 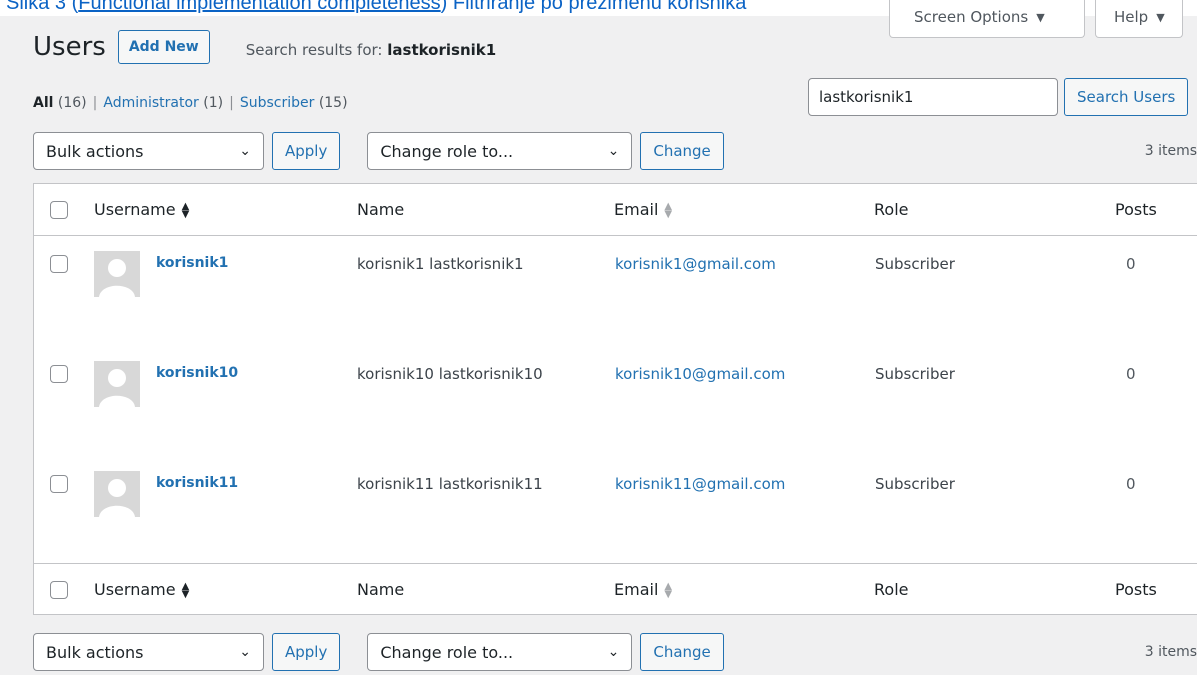 What do you see at coordinates (306, 151) in the screenshot?
I see `apply-button: Apply` at bounding box center [306, 151].